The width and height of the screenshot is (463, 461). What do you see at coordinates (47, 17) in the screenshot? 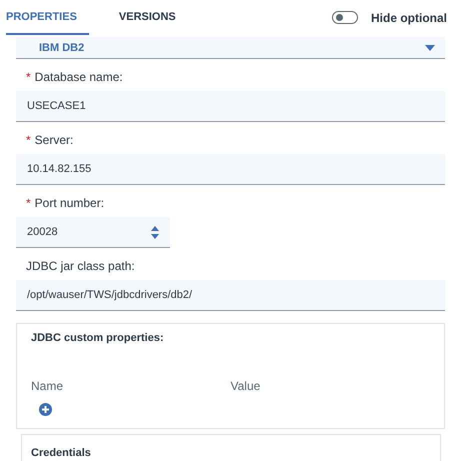
I see `tab: PROPERTIES` at bounding box center [47, 17].